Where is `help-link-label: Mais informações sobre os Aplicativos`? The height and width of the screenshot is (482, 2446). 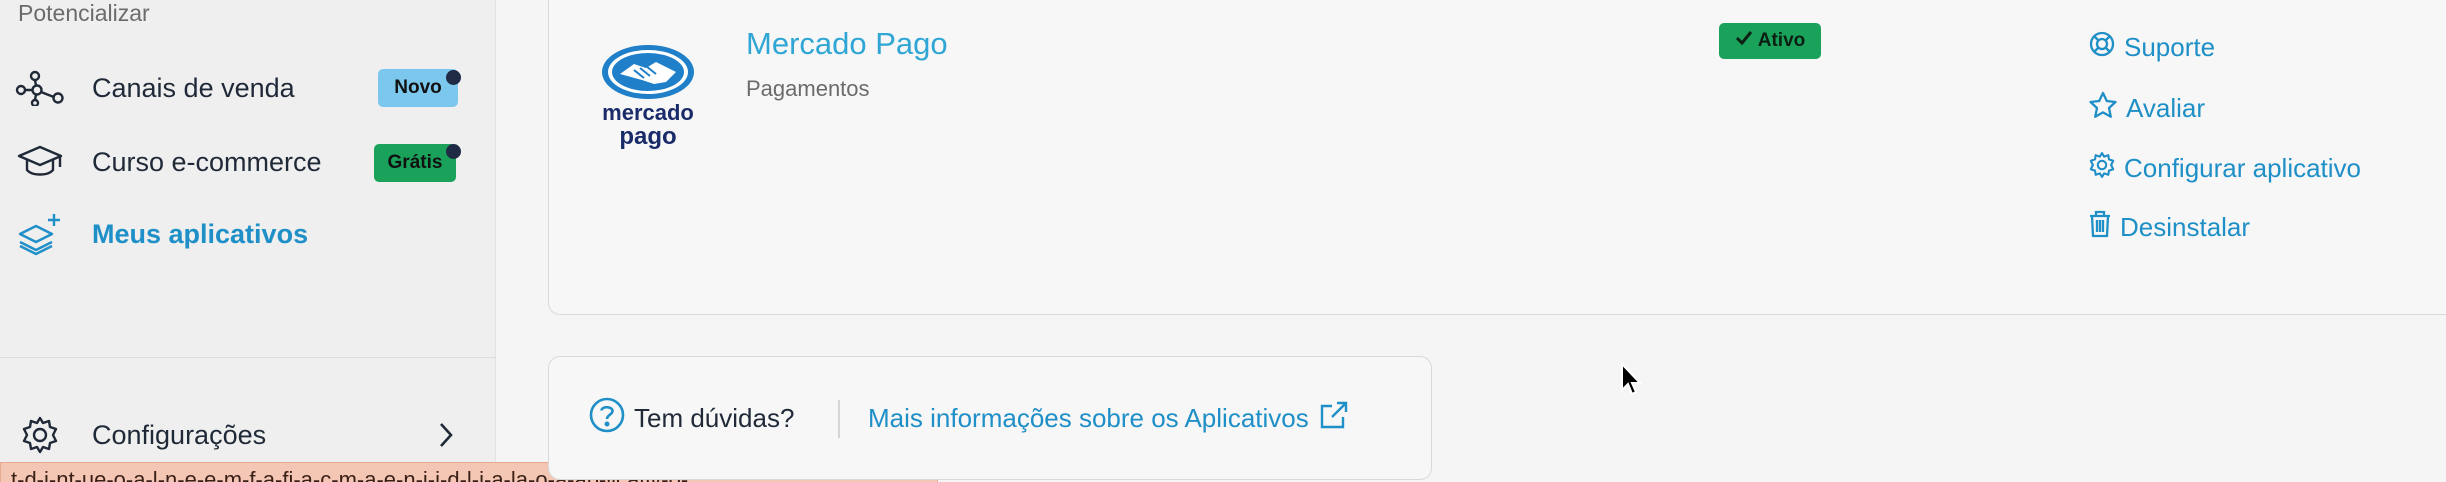
help-link-label: Mais informações sobre os Aplicativos is located at coordinates (1088, 417).